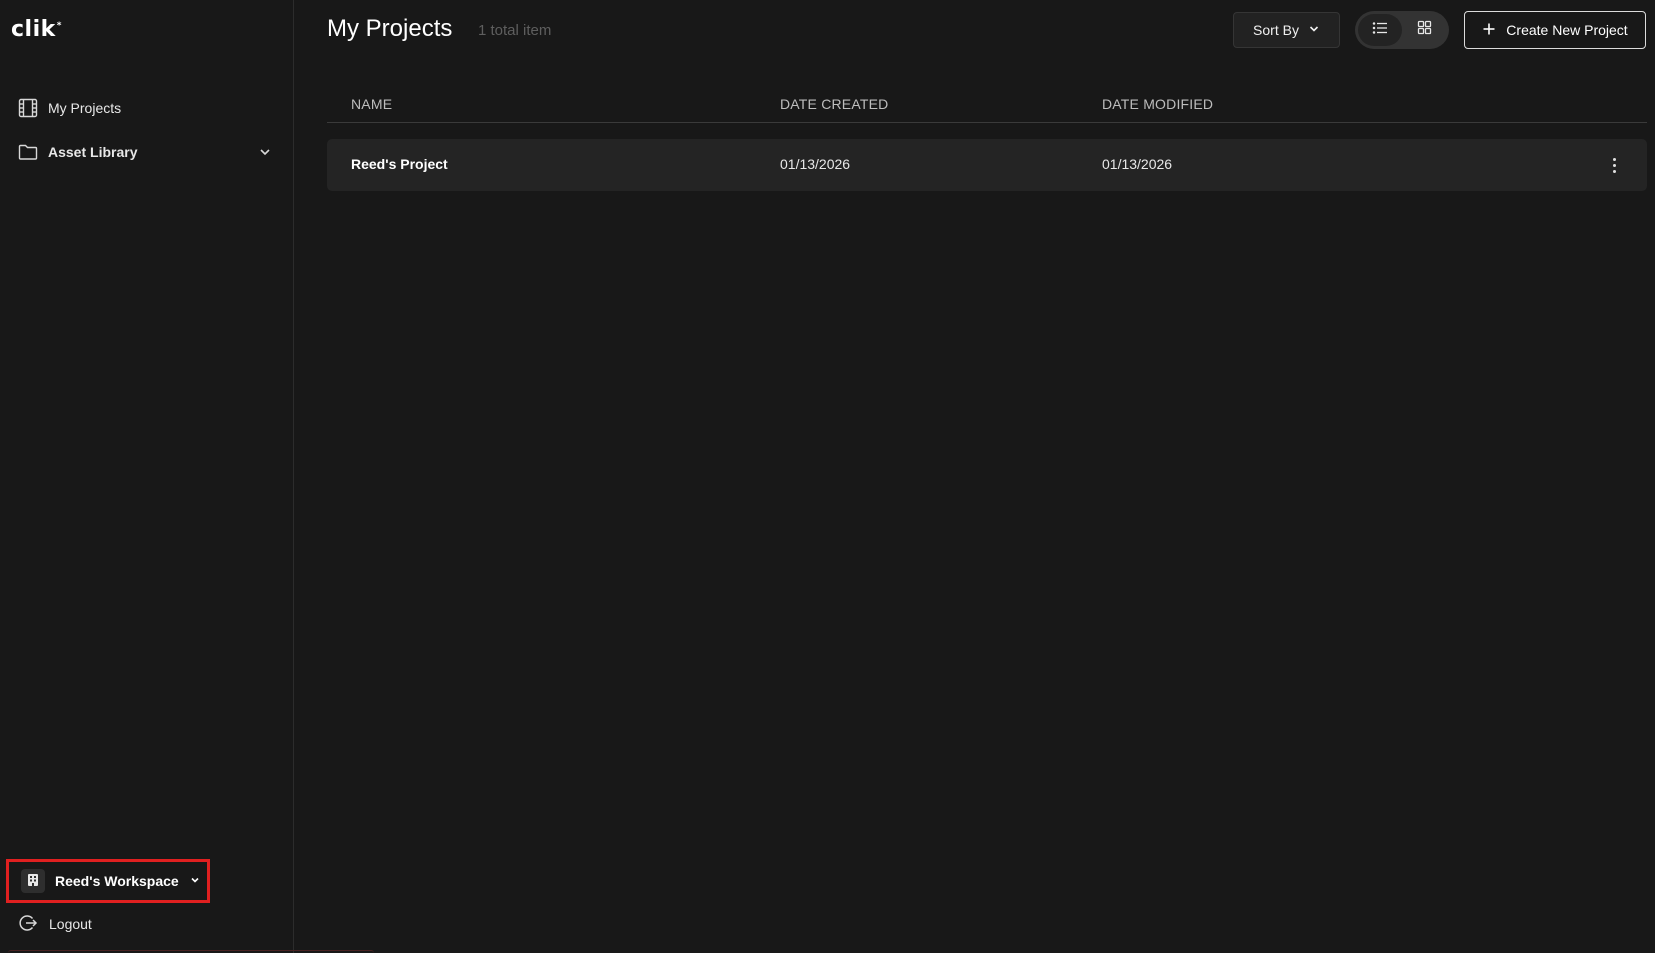 This screenshot has height=953, width=1655. I want to click on list-icon, so click(1380, 30).